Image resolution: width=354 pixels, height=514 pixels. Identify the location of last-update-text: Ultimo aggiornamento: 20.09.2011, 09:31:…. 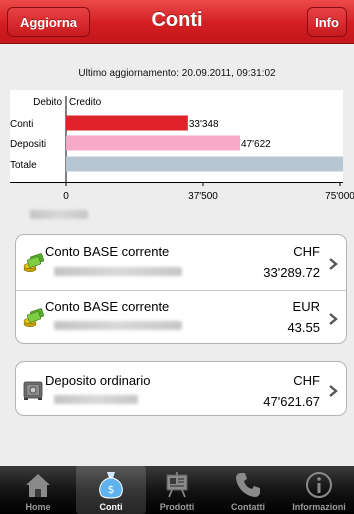
(177, 73).